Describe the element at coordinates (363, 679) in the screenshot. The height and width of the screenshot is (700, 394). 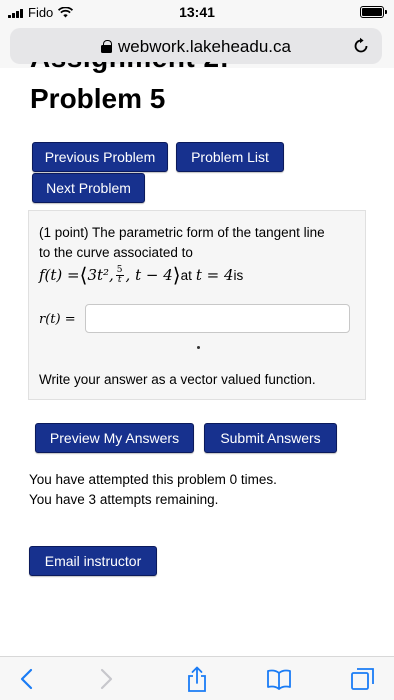
I see `tabs-icon` at that location.